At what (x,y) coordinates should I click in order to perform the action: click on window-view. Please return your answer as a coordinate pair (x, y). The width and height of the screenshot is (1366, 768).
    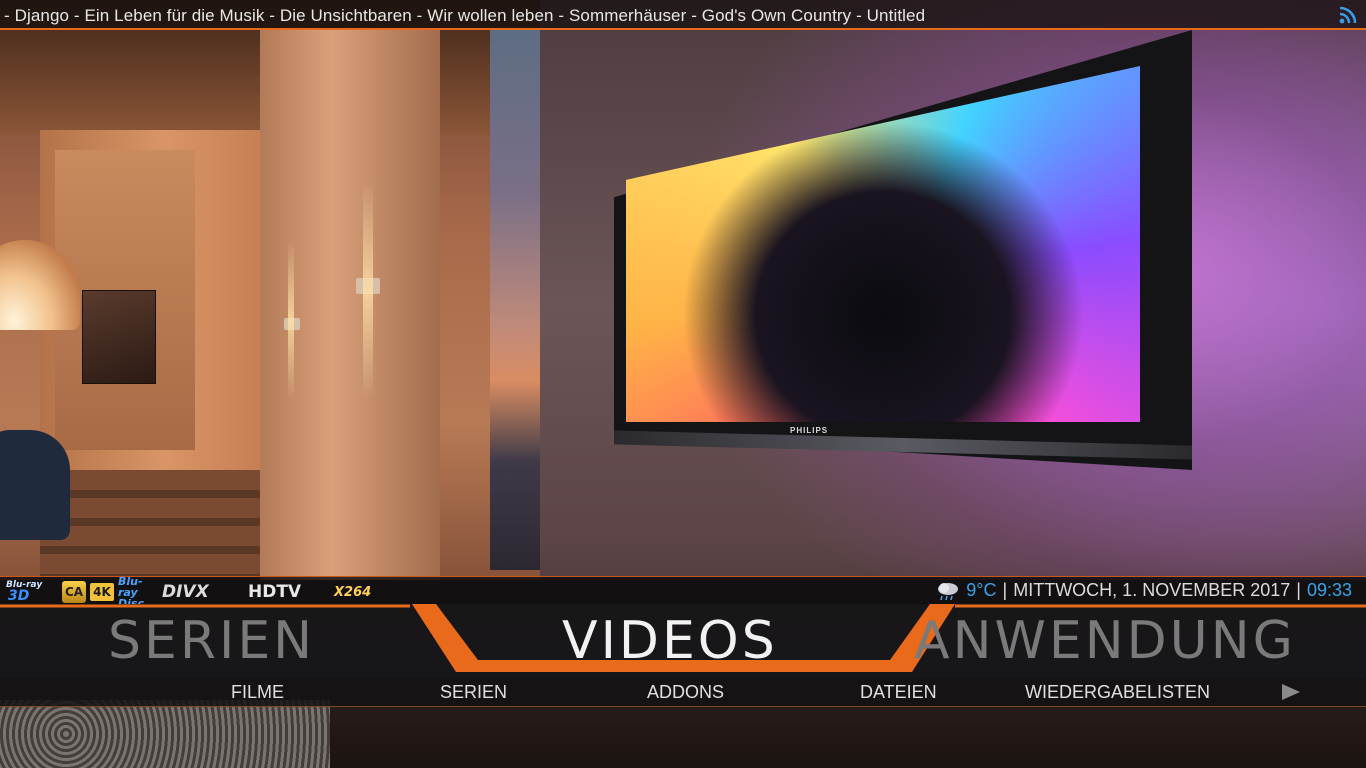
    Looking at the image, I should click on (515, 300).